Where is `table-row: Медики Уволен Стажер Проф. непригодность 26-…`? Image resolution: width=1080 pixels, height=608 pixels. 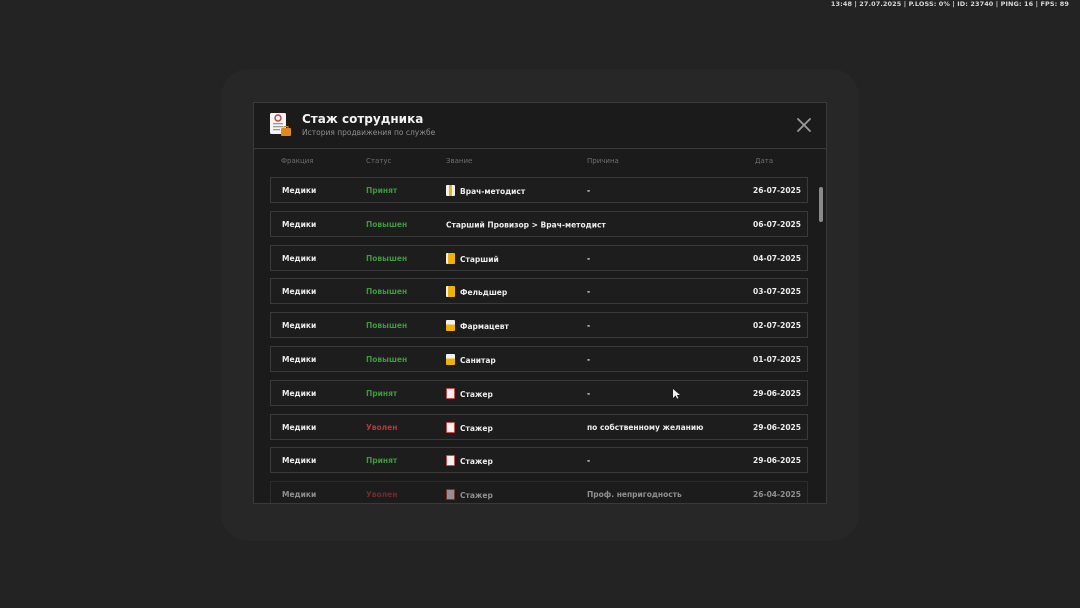 table-row: Медики Уволен Стажер Проф. непригодность 26-… is located at coordinates (539, 492).